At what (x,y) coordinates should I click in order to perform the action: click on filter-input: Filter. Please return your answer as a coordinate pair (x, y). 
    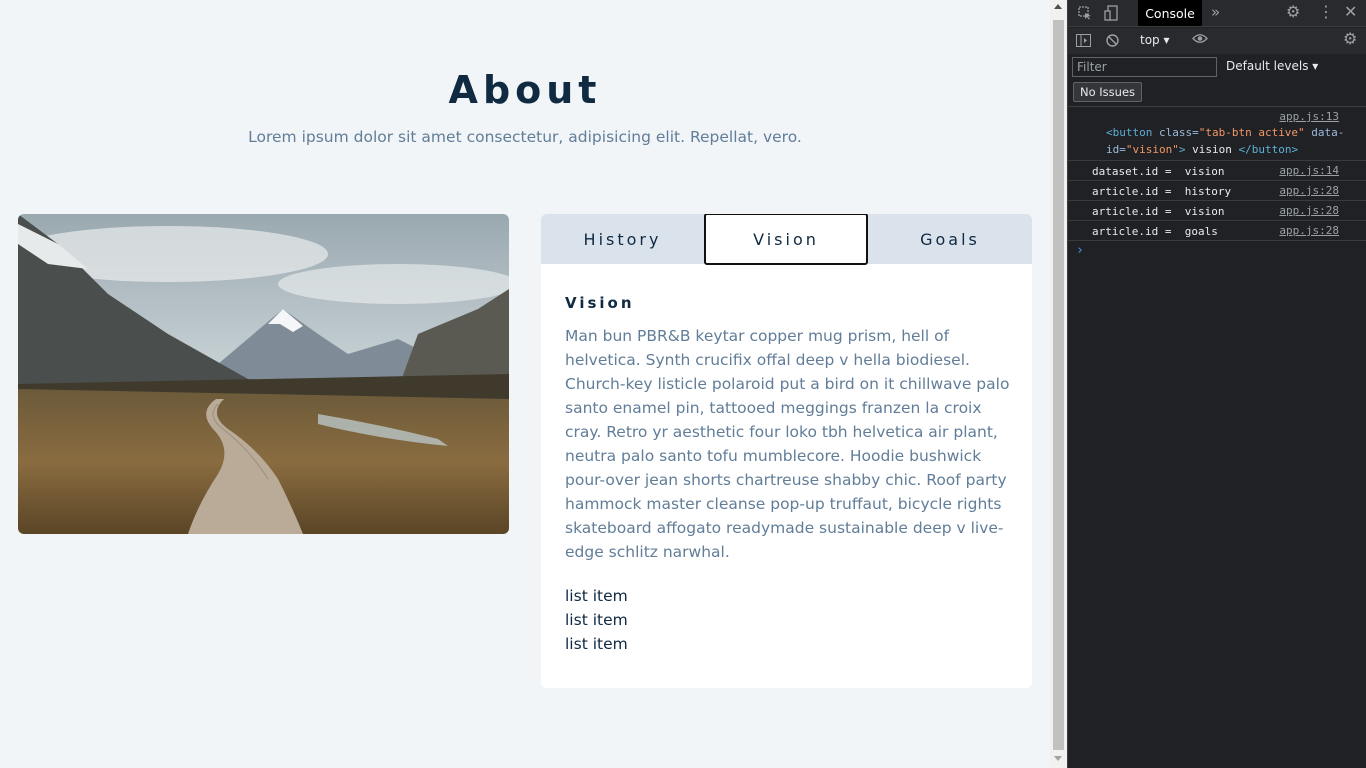
    Looking at the image, I should click on (1144, 67).